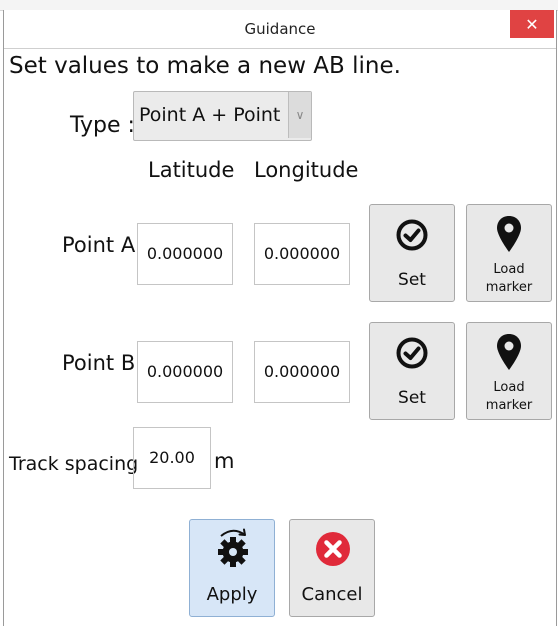 The image size is (558, 626). Describe the element at coordinates (332, 568) in the screenshot. I see `cancel-button: Cancel` at that location.